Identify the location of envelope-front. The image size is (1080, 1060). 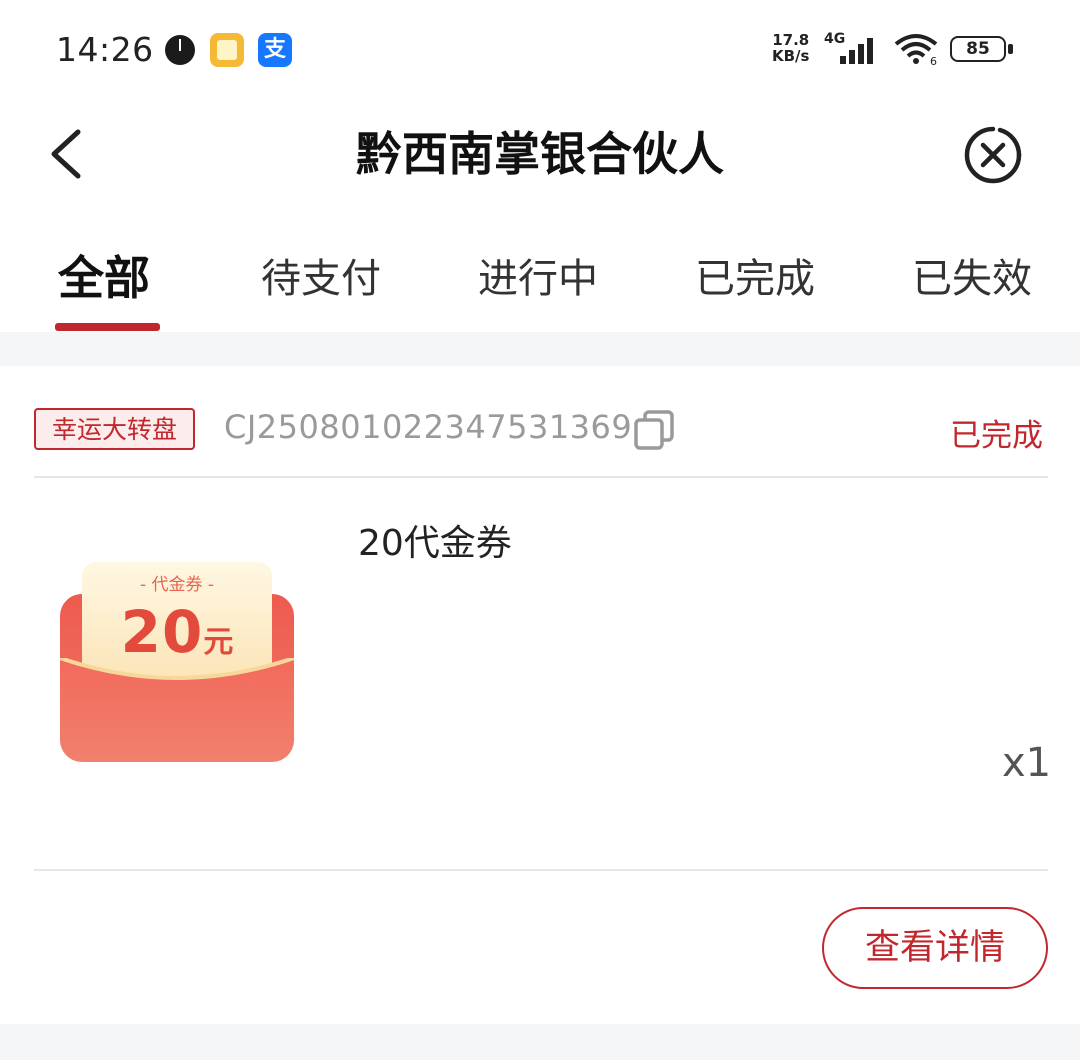
(177, 710).